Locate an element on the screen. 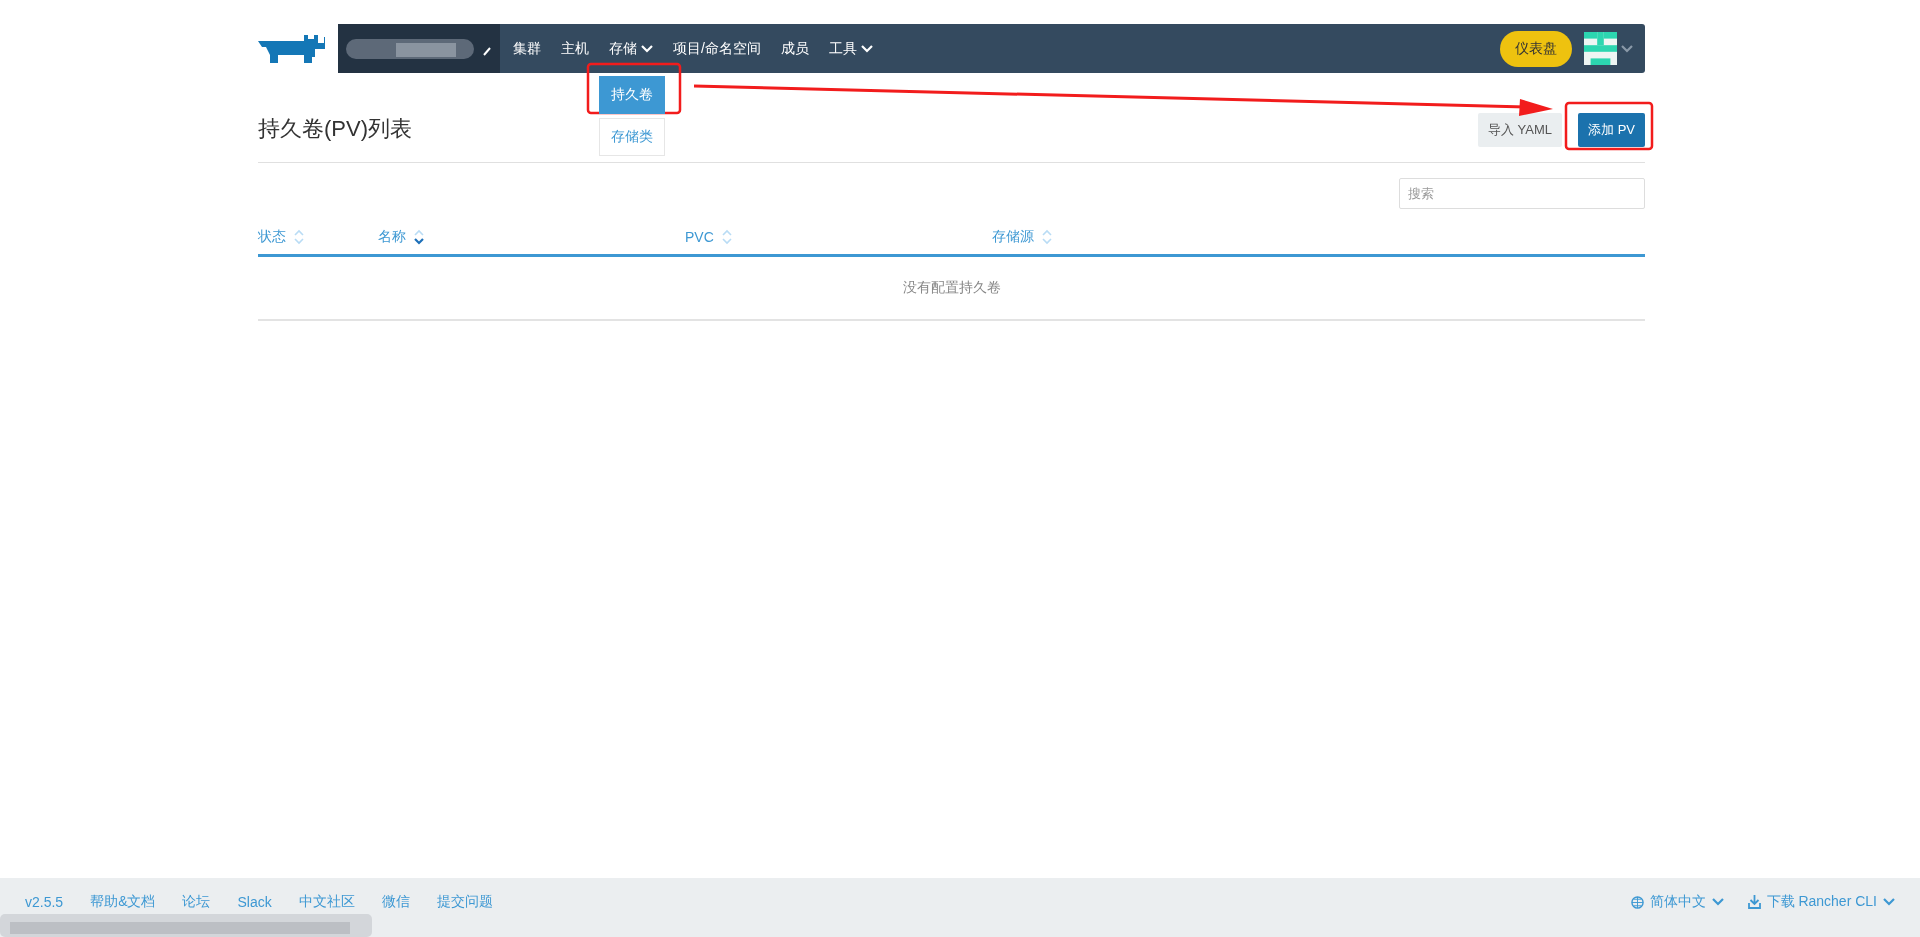 The height and width of the screenshot is (937, 1920). nav-item: 项目/命名空间 is located at coordinates (717, 48).